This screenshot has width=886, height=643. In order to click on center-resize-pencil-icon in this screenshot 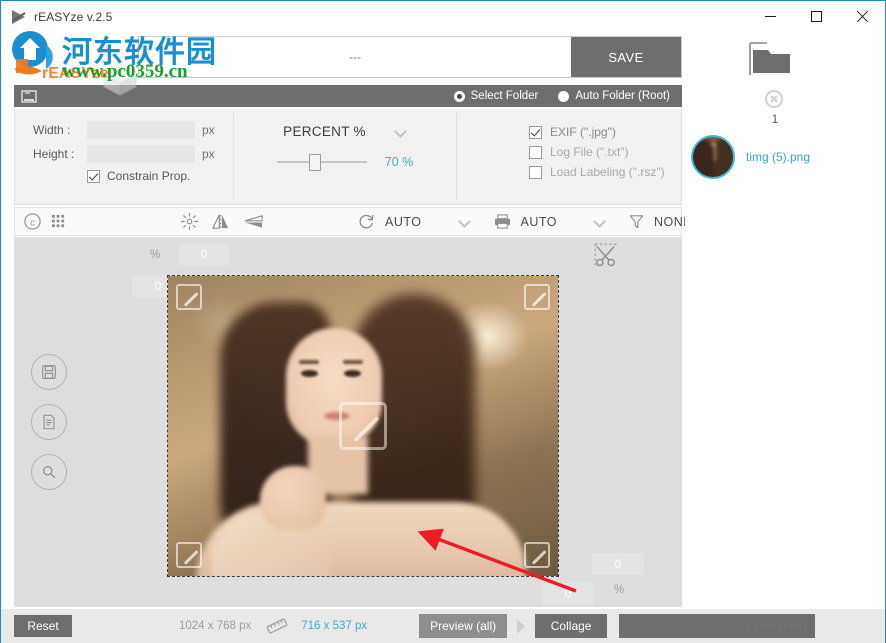, I will do `click(363, 426)`.